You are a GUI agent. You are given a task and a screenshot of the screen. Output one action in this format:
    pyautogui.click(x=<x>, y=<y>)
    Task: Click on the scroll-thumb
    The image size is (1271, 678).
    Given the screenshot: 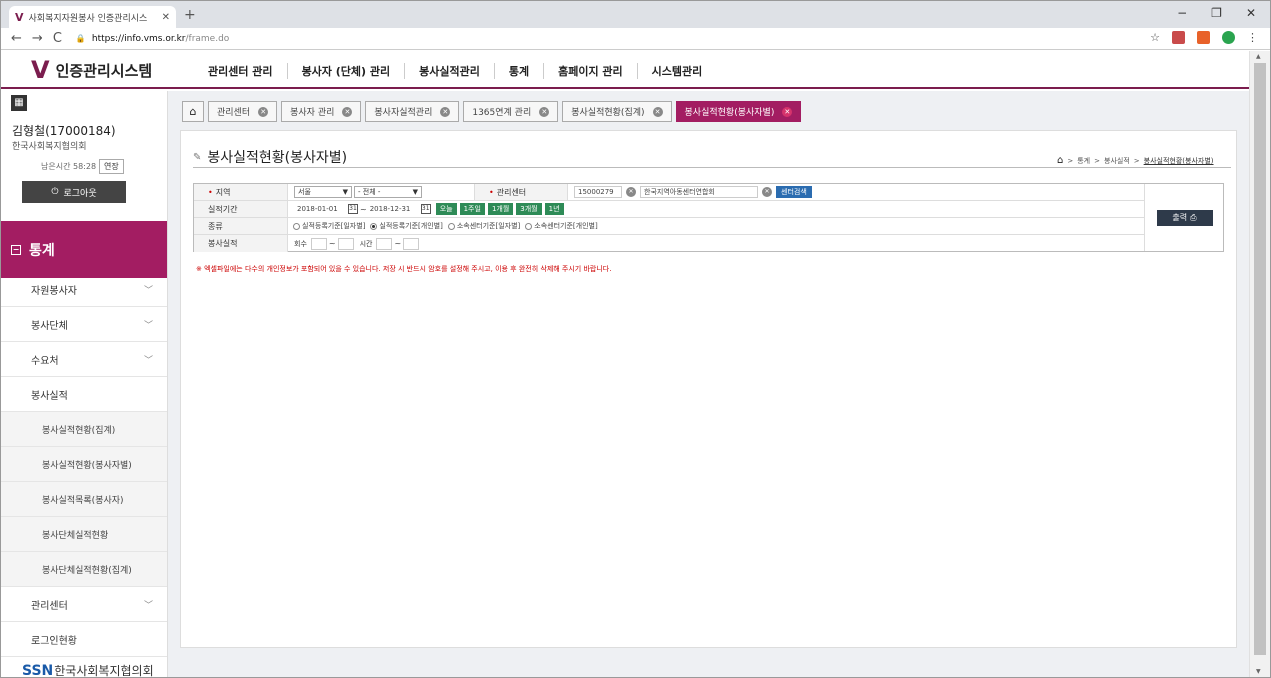 What is the action you would take?
    pyautogui.click(x=1260, y=359)
    